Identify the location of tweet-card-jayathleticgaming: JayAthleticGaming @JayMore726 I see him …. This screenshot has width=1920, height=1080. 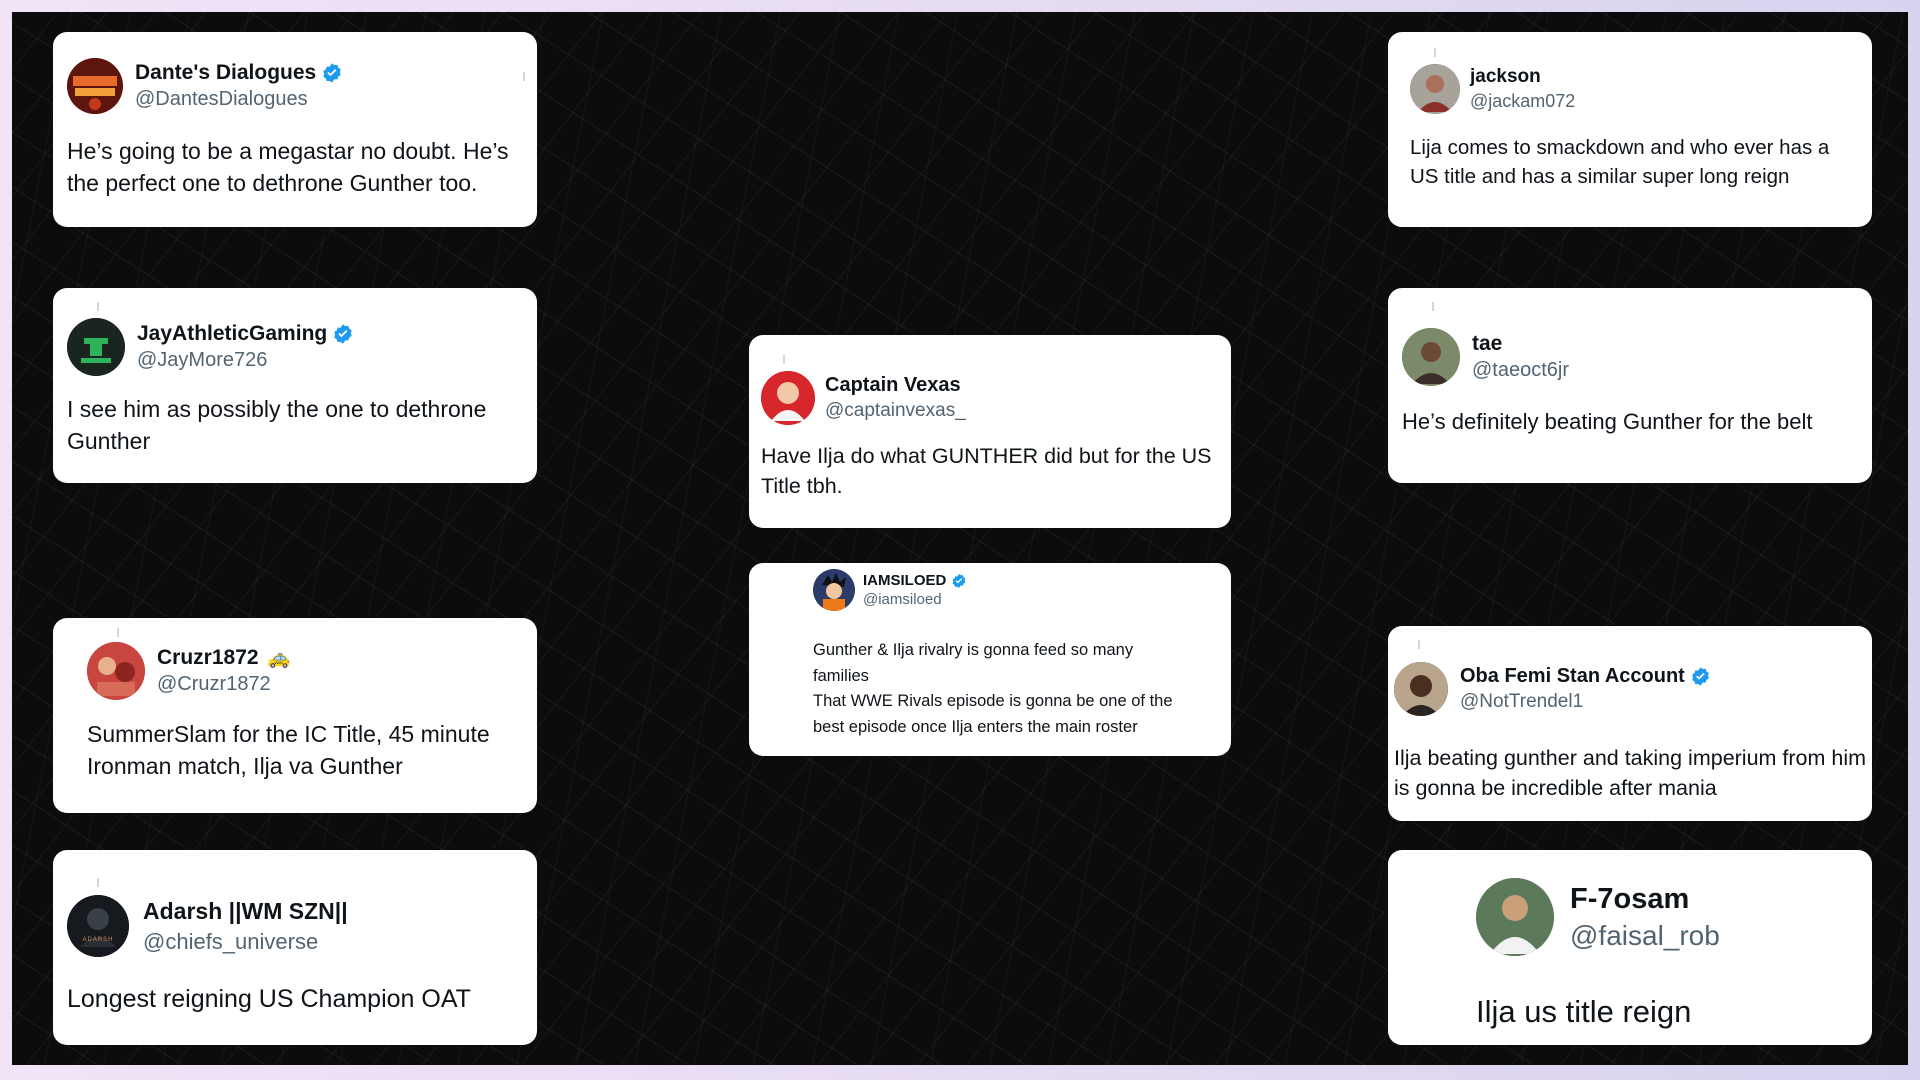
(295, 385).